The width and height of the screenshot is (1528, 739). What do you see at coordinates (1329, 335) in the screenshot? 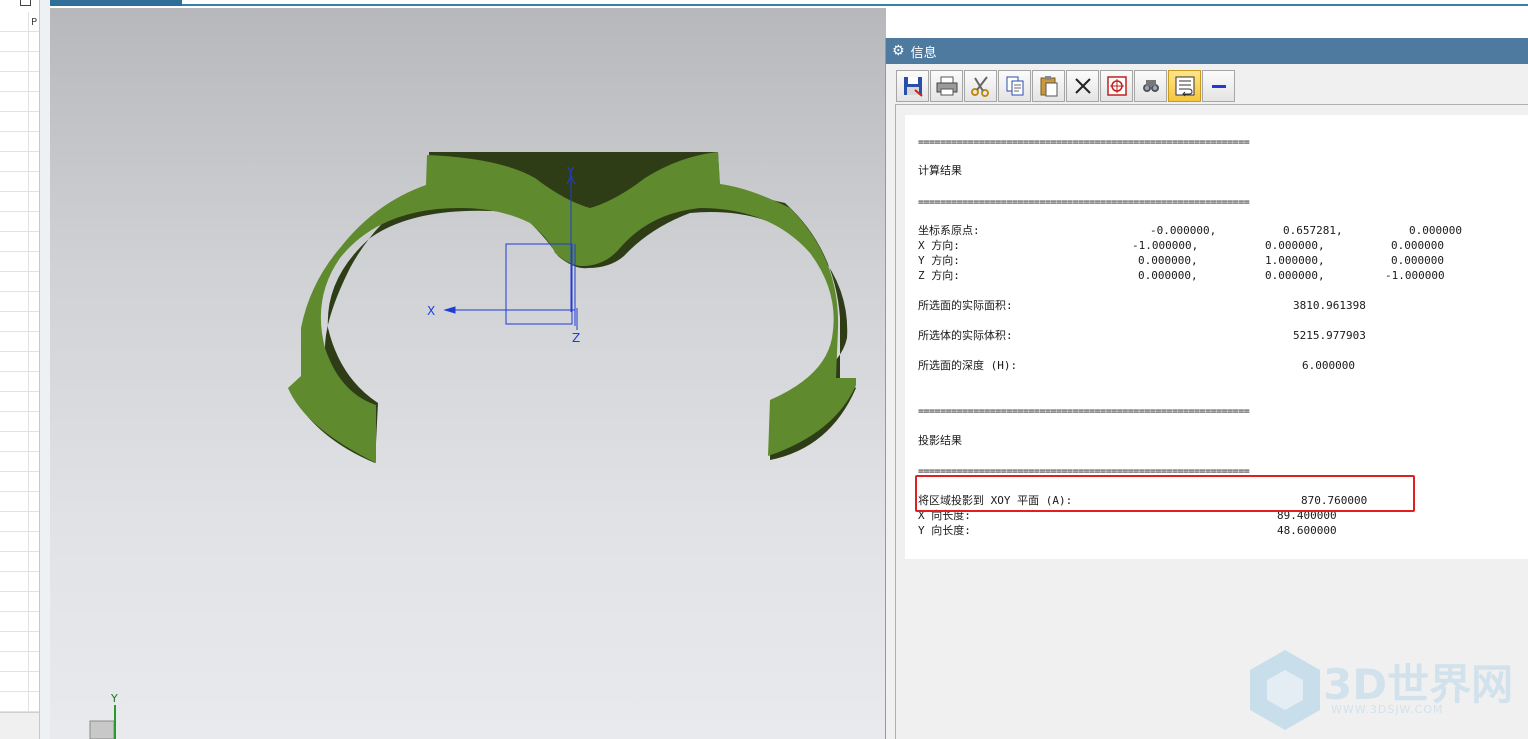
I see `volume-value: 5215.977903` at bounding box center [1329, 335].